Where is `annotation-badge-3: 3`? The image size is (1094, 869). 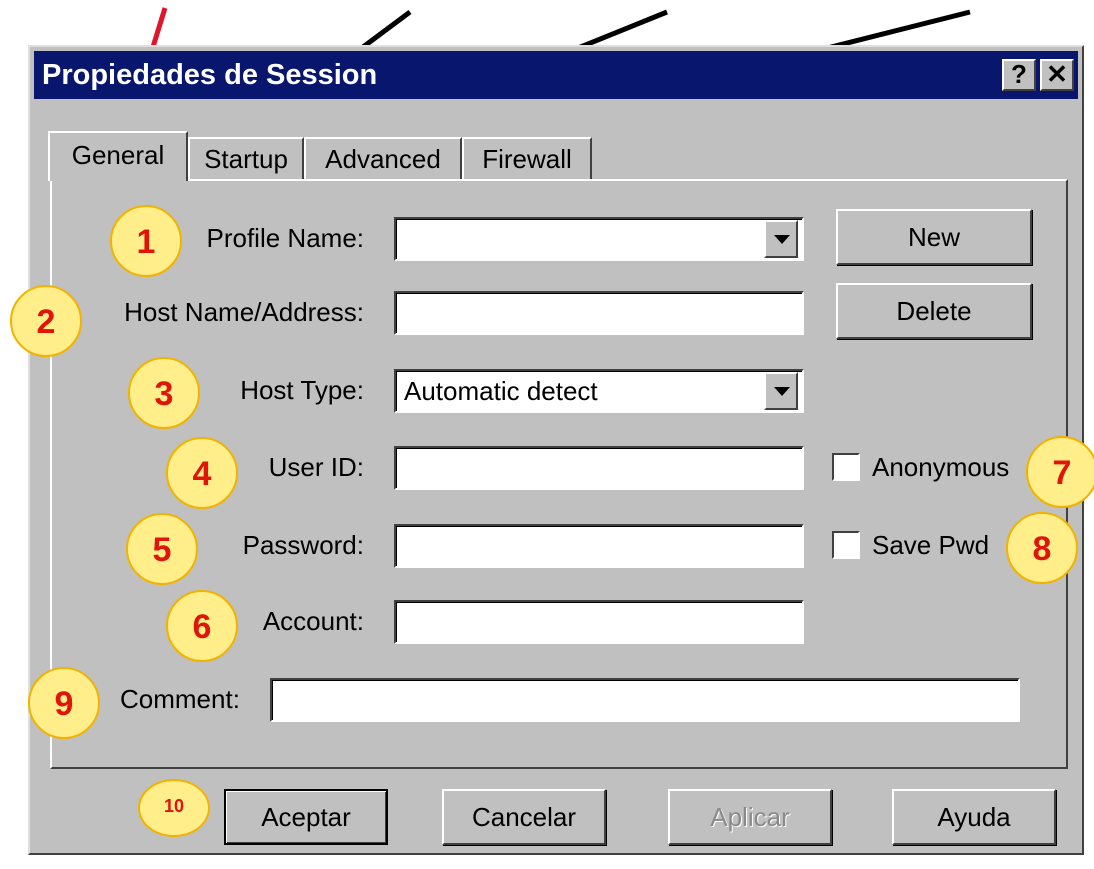
annotation-badge-3: 3 is located at coordinates (164, 393).